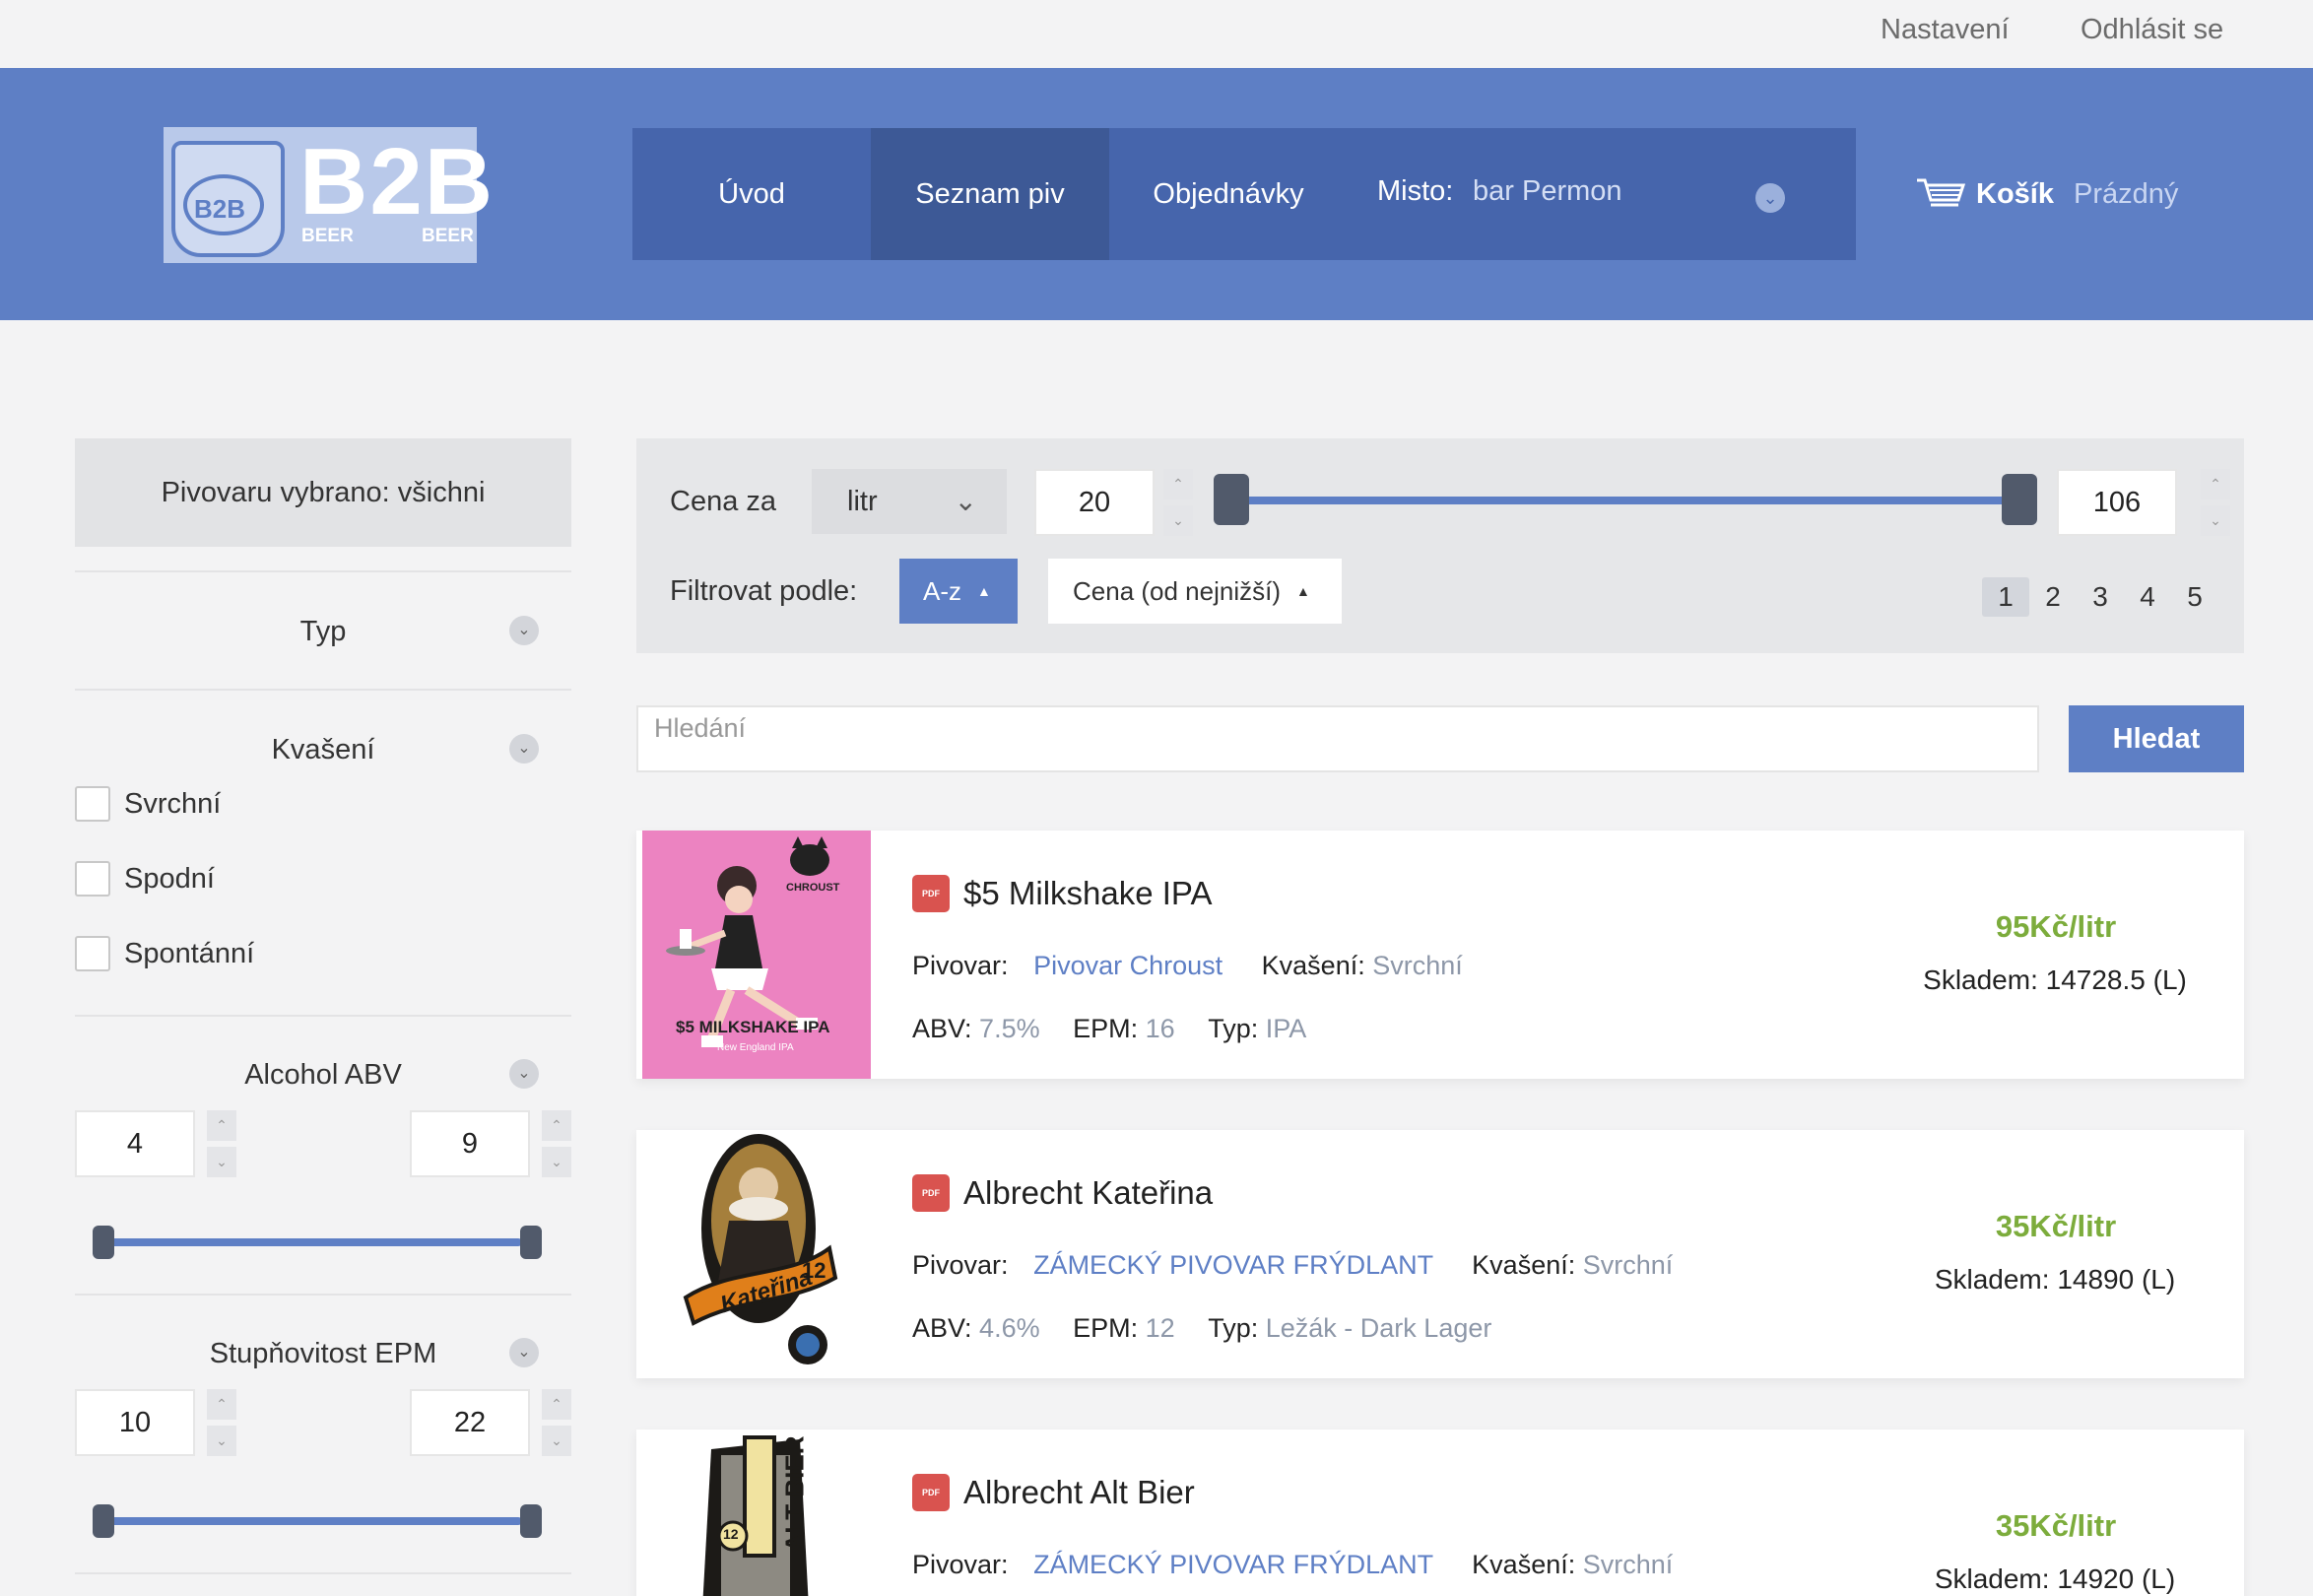 The width and height of the screenshot is (2313, 1596). I want to click on logo-beer-left: BEER, so click(327, 236).